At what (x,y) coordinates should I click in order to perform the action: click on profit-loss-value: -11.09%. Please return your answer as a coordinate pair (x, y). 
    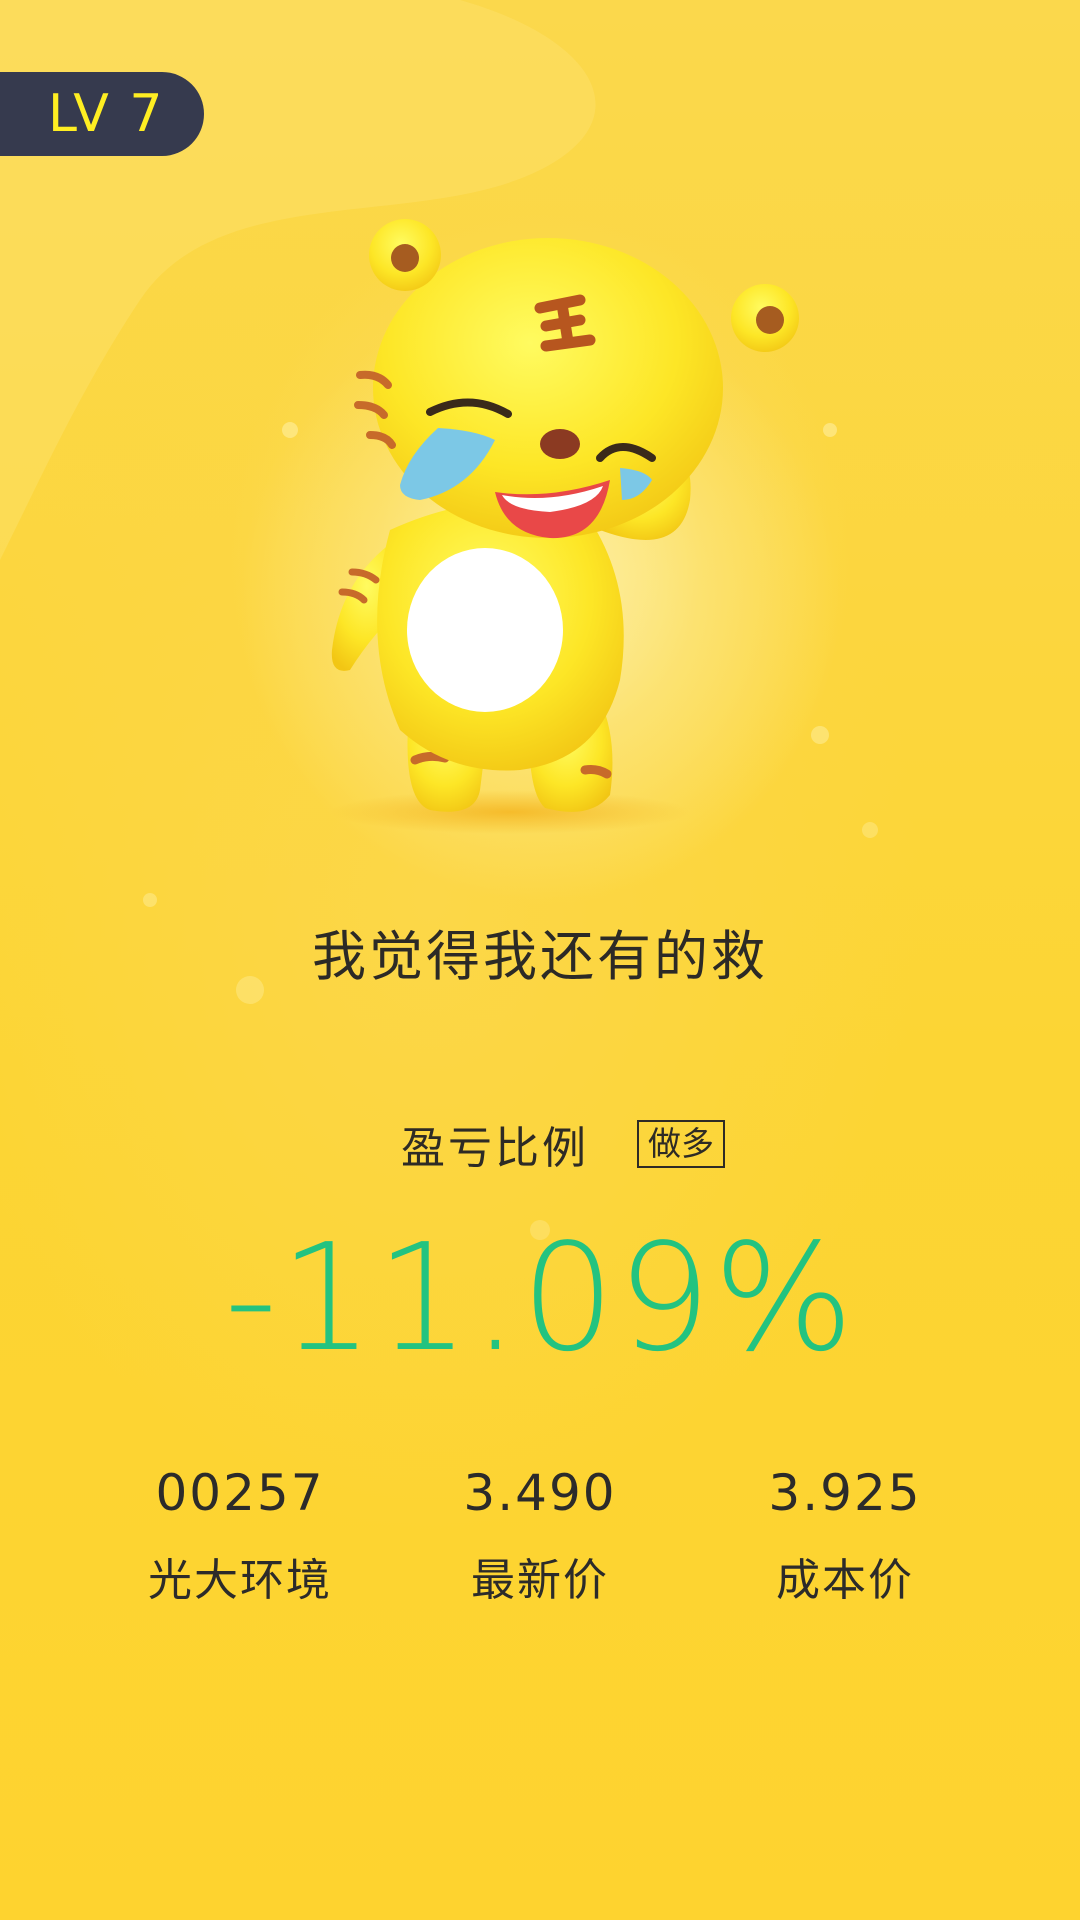
    Looking at the image, I should click on (540, 1298).